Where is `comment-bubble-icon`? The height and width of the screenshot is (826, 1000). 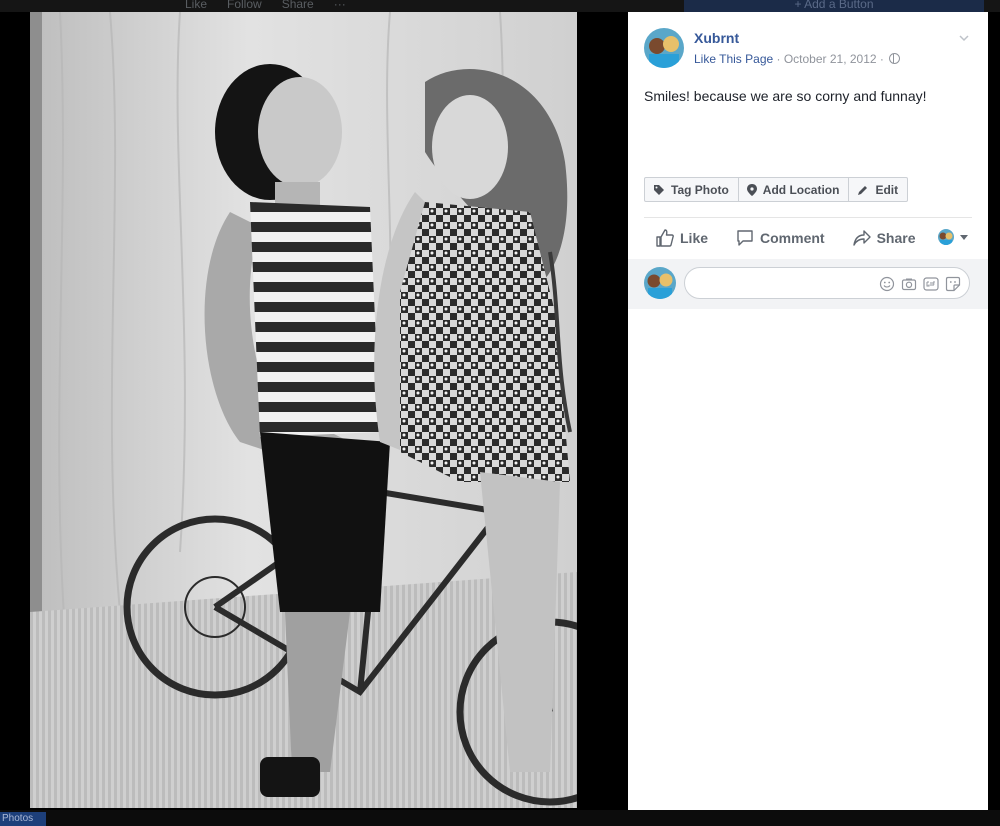
comment-bubble-icon is located at coordinates (745, 238).